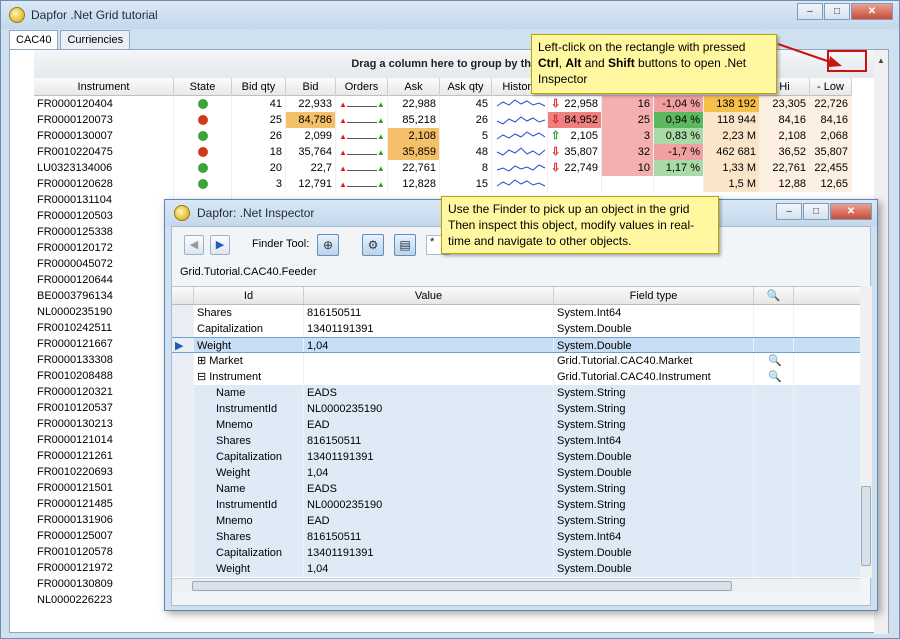 The width and height of the screenshot is (900, 639). Describe the element at coordinates (831, 87) in the screenshot. I see `column-header: - Low` at that location.